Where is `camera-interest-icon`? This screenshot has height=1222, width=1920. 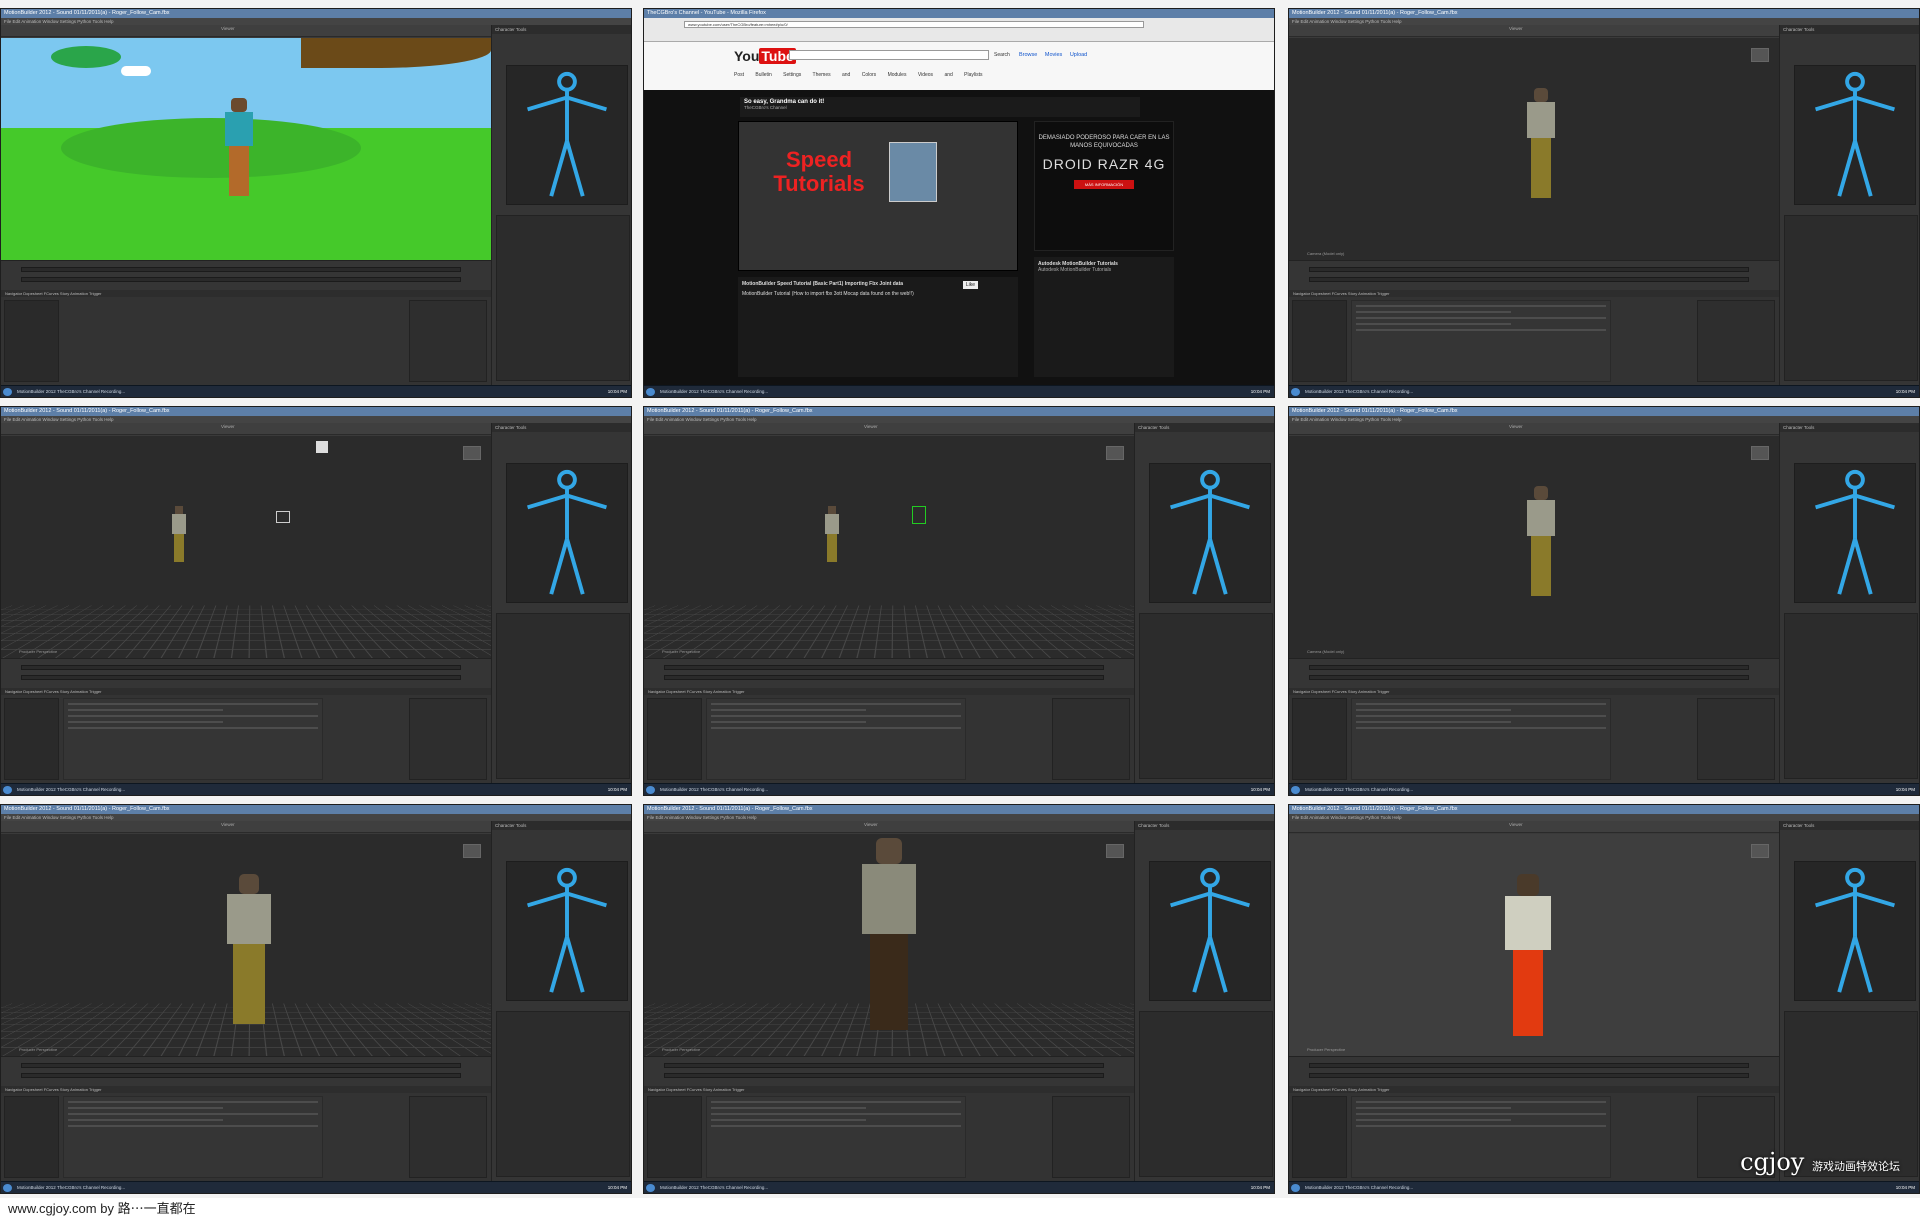
camera-interest-icon is located at coordinates (322, 447).